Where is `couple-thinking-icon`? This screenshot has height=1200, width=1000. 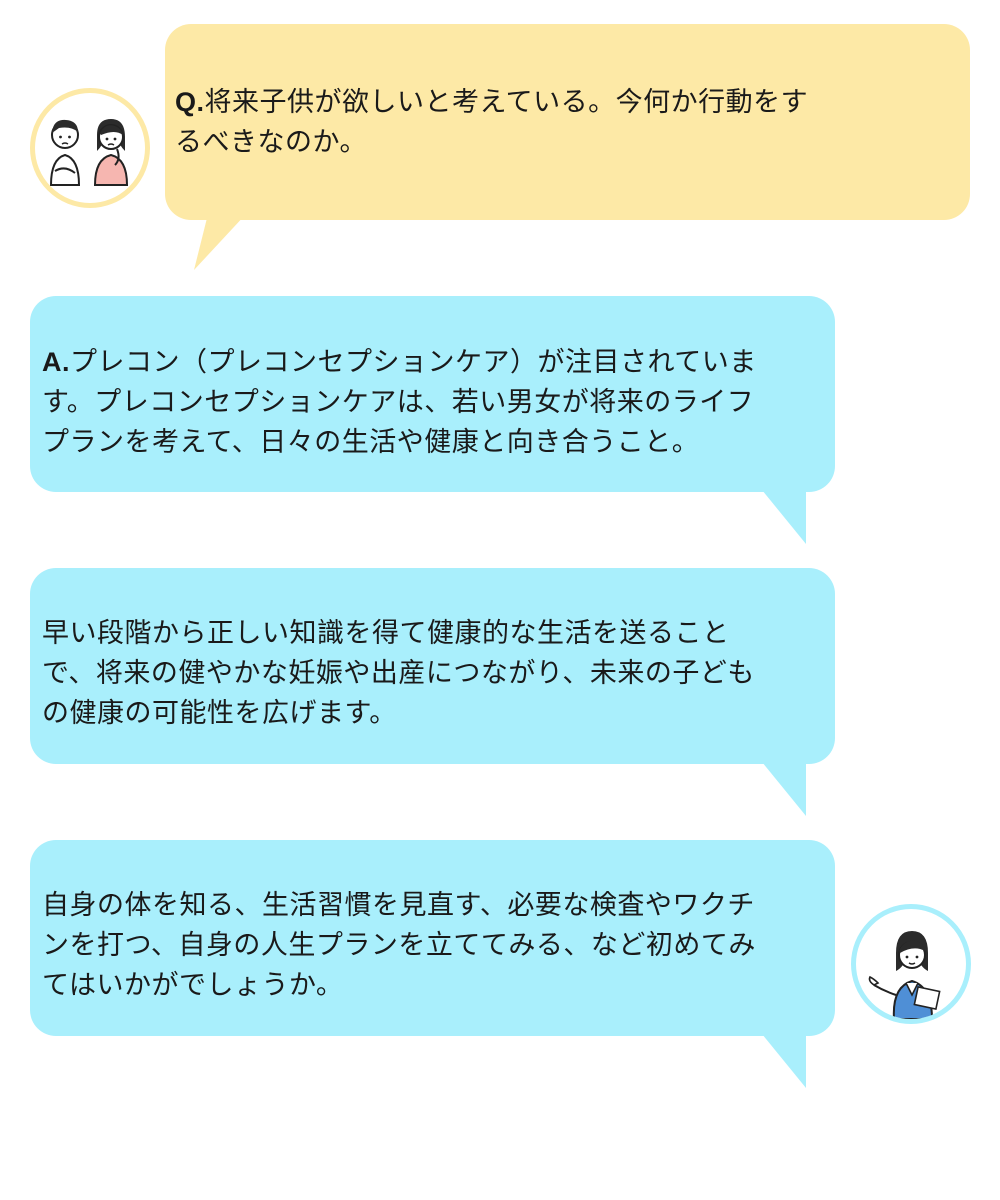 couple-thinking-icon is located at coordinates (90, 148).